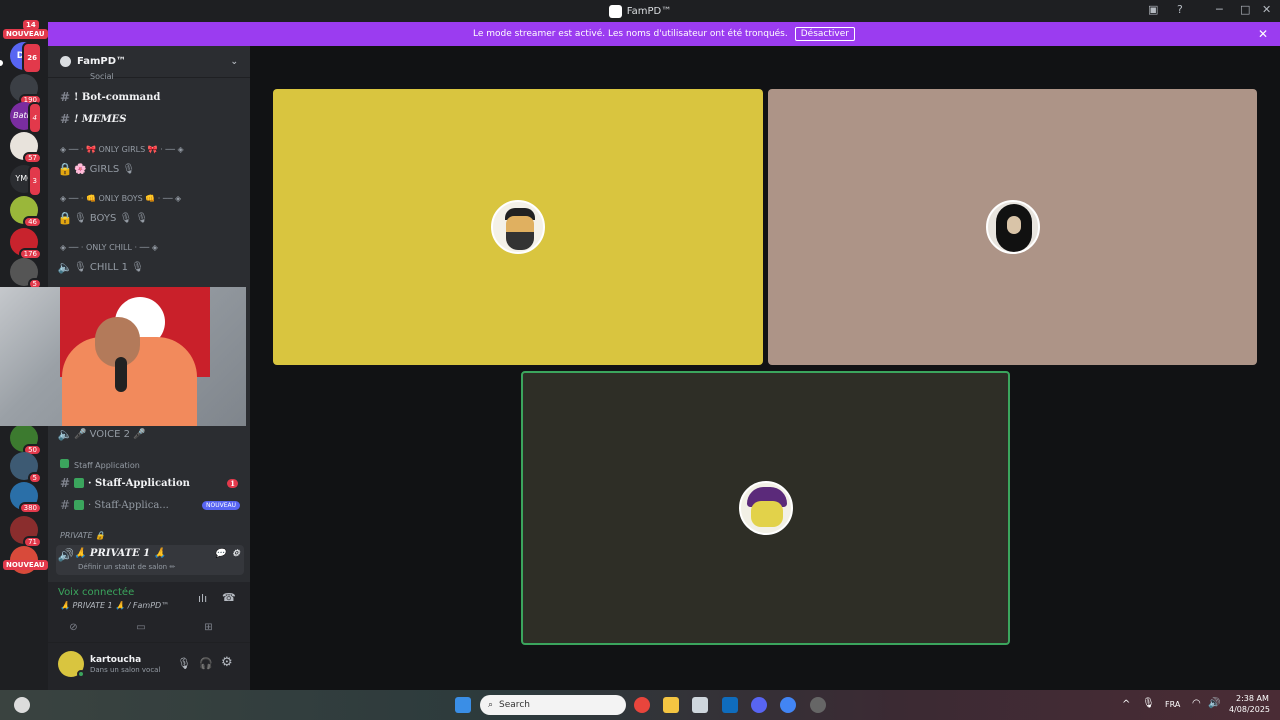 This screenshot has width=1280, height=720. I want to click on close-icon: ✕, so click(1263, 34).